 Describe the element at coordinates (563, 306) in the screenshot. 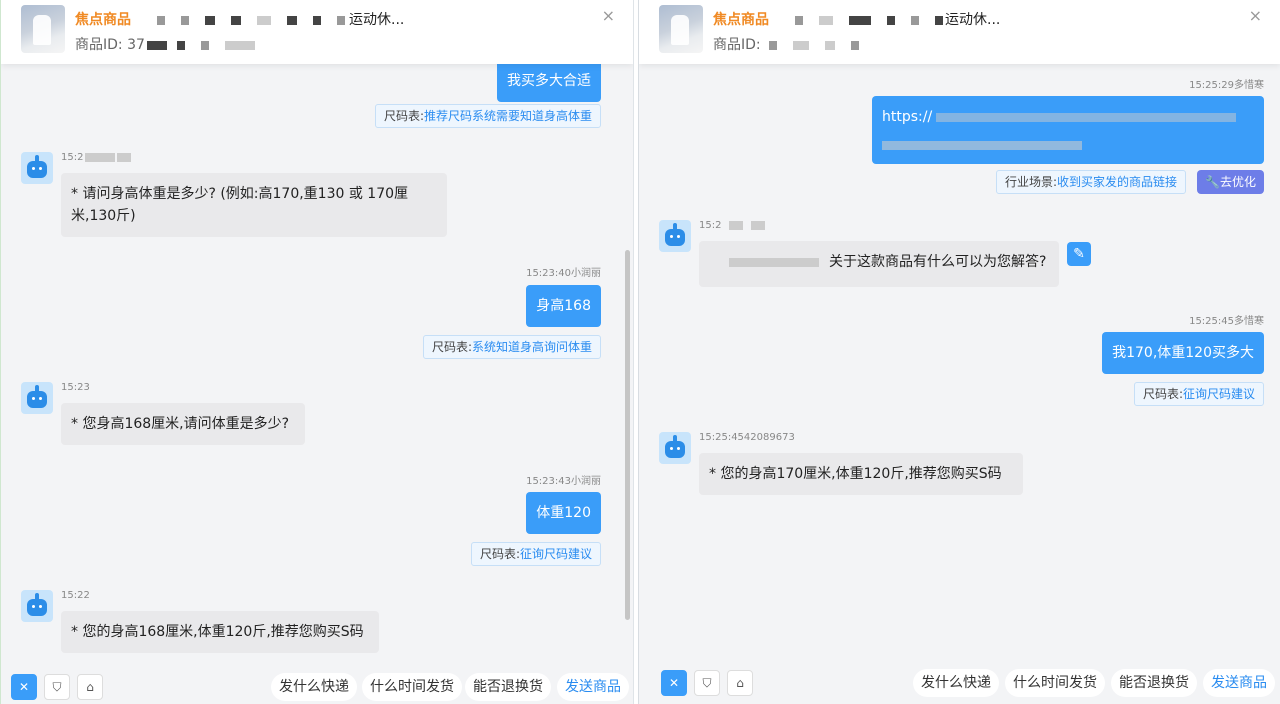

I see `user-message: 身高168` at that location.